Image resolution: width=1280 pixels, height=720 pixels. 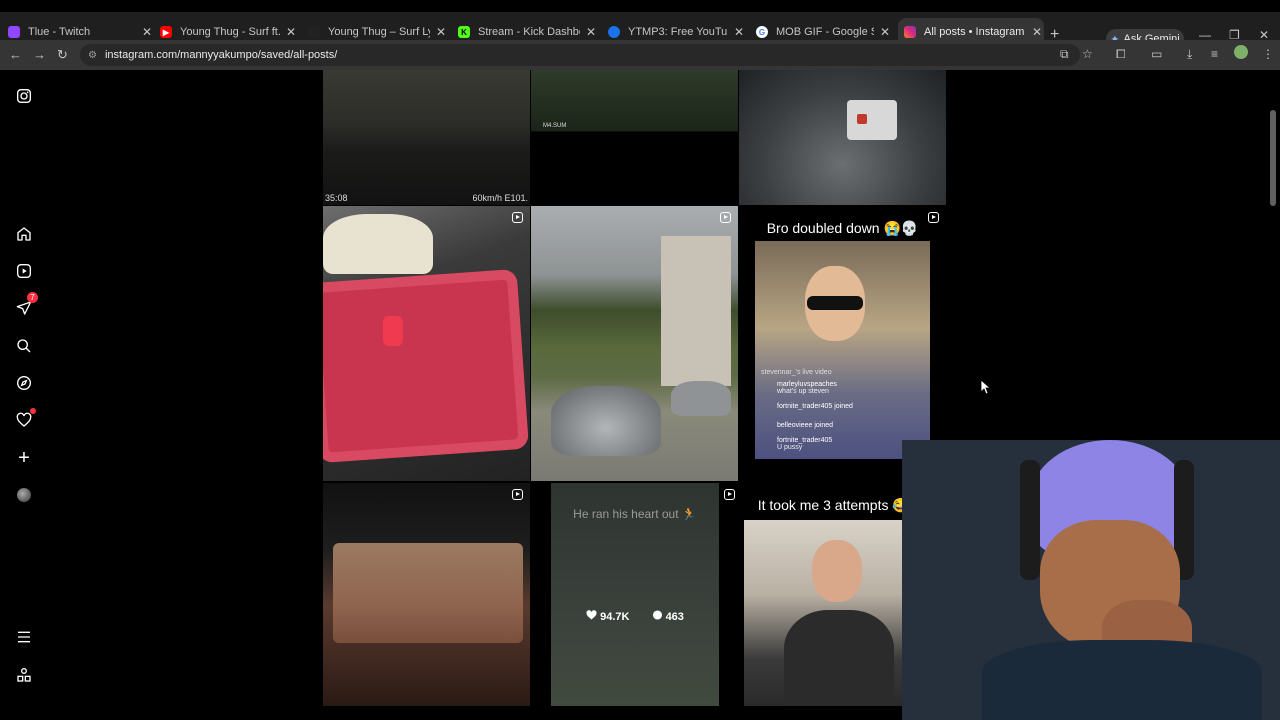 I want to click on notification-dot, so click(x=33, y=411).